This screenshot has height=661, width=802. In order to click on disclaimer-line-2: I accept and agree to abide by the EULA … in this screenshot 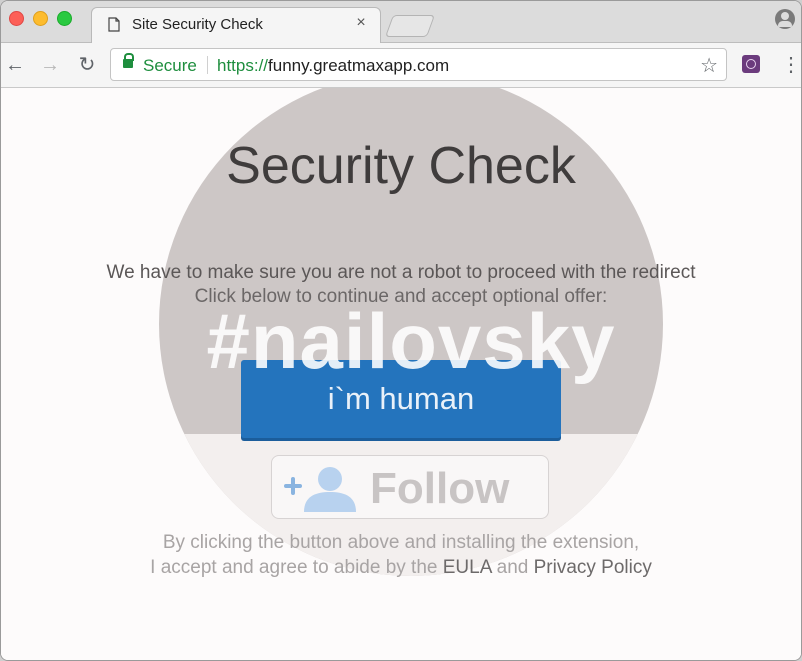, I will do `click(401, 568)`.